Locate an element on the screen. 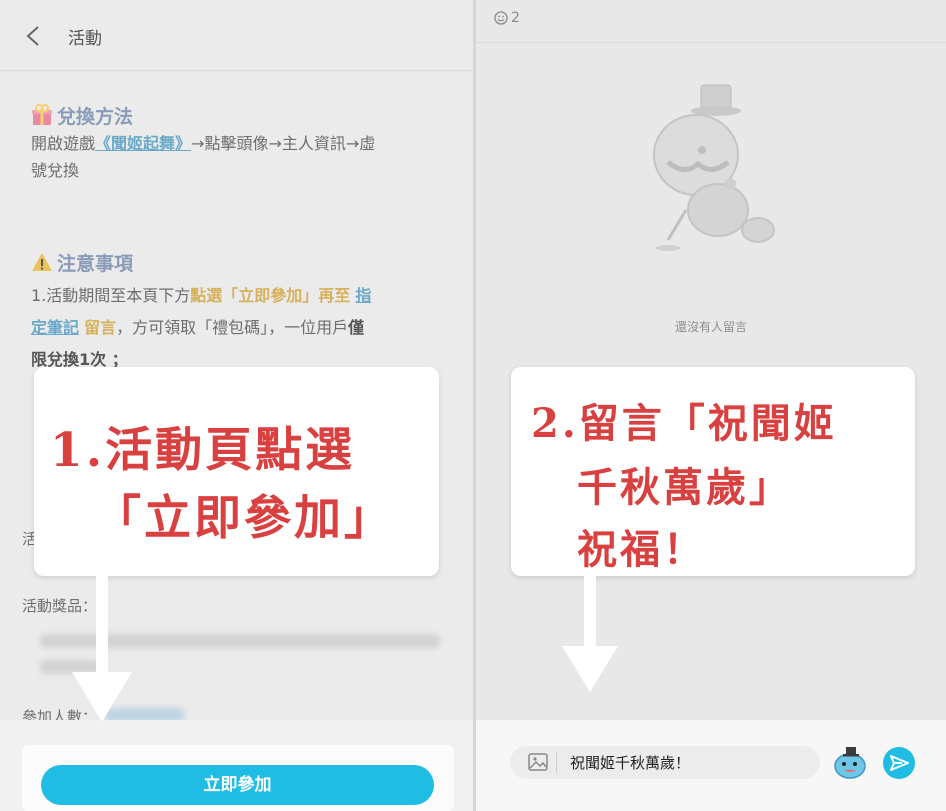 The height and width of the screenshot is (811, 946). exchange-section-title: 兌換方法 is located at coordinates (82, 115).